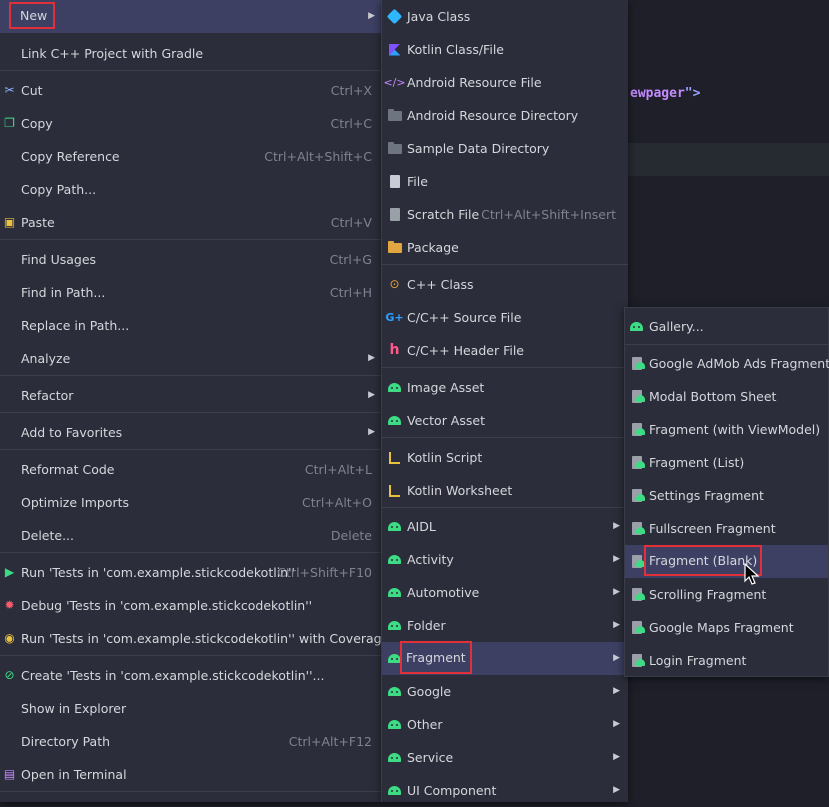 This screenshot has width=829, height=807. Describe the element at coordinates (505, 148) in the screenshot. I see `menu-item-sample-data-directory: Sample Data Directory` at that location.